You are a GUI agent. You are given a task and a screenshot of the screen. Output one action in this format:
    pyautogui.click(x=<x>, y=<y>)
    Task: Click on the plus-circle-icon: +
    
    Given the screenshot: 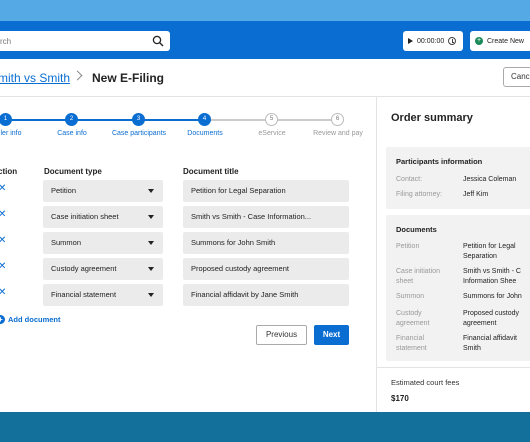 What is the action you would take?
    pyautogui.click(x=2, y=319)
    